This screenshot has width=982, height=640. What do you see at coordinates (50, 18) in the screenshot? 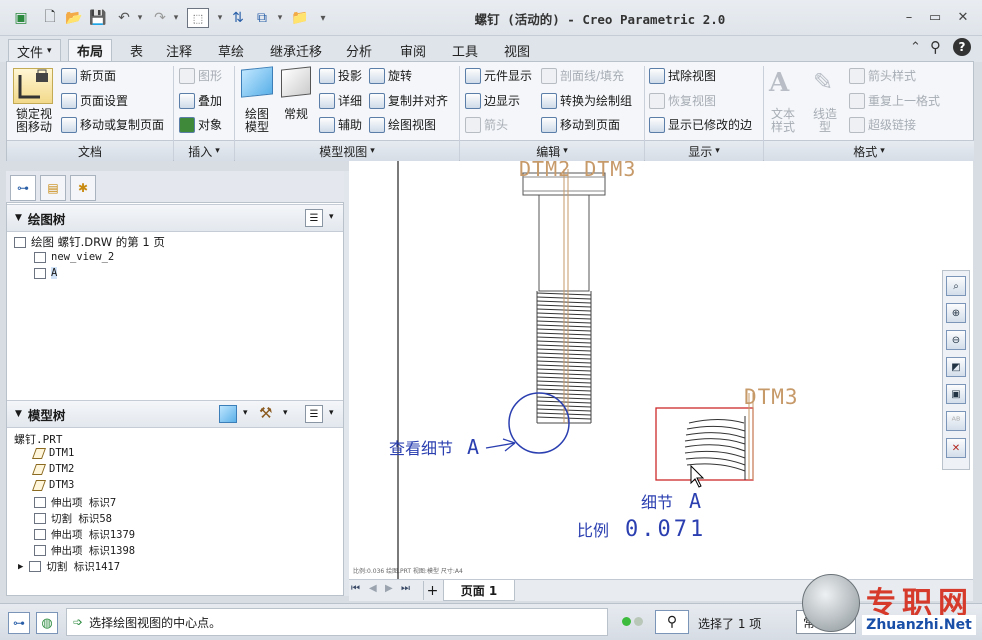
I see `new-icon: 🗋` at bounding box center [50, 18].